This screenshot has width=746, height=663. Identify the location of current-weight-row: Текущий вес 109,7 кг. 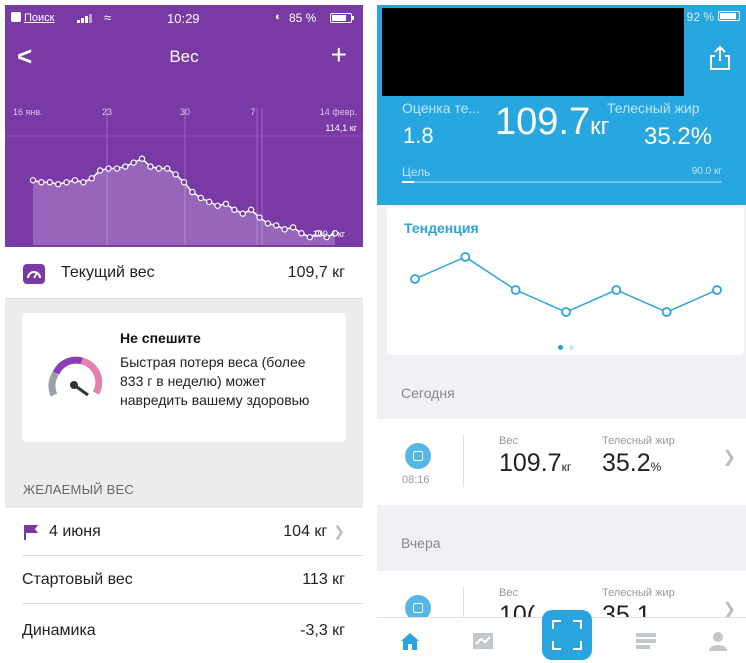
(184, 273).